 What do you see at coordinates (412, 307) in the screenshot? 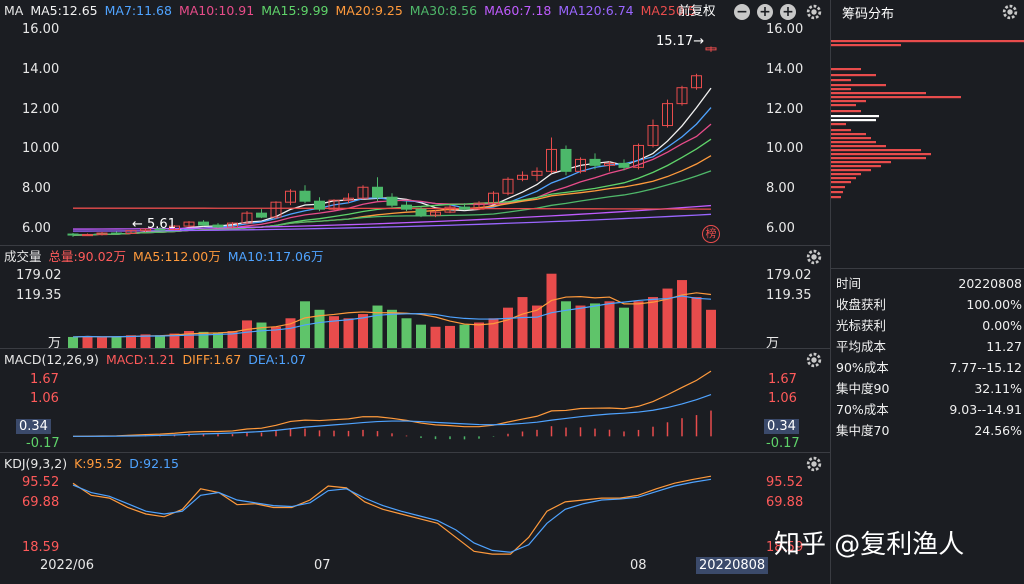
I see `volume-chart` at bounding box center [412, 307].